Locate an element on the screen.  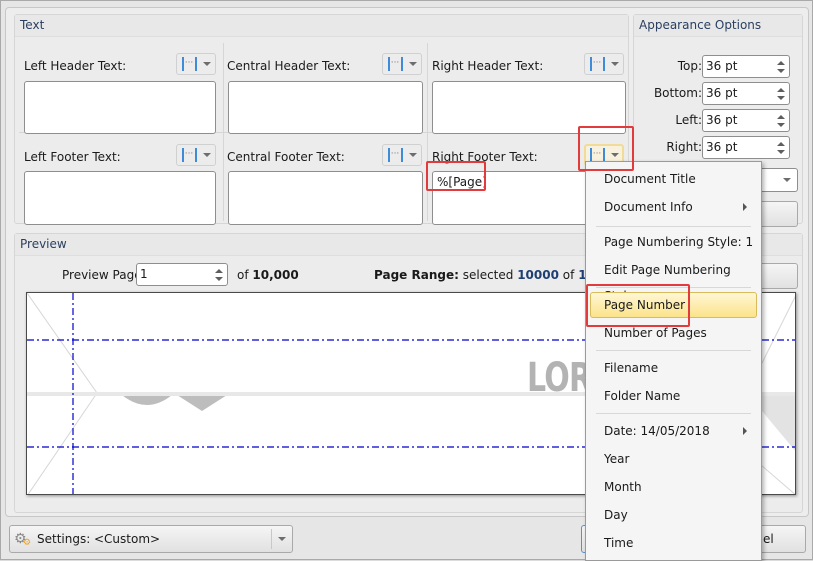
left-margin-value: 36 pt is located at coordinates (722, 120).